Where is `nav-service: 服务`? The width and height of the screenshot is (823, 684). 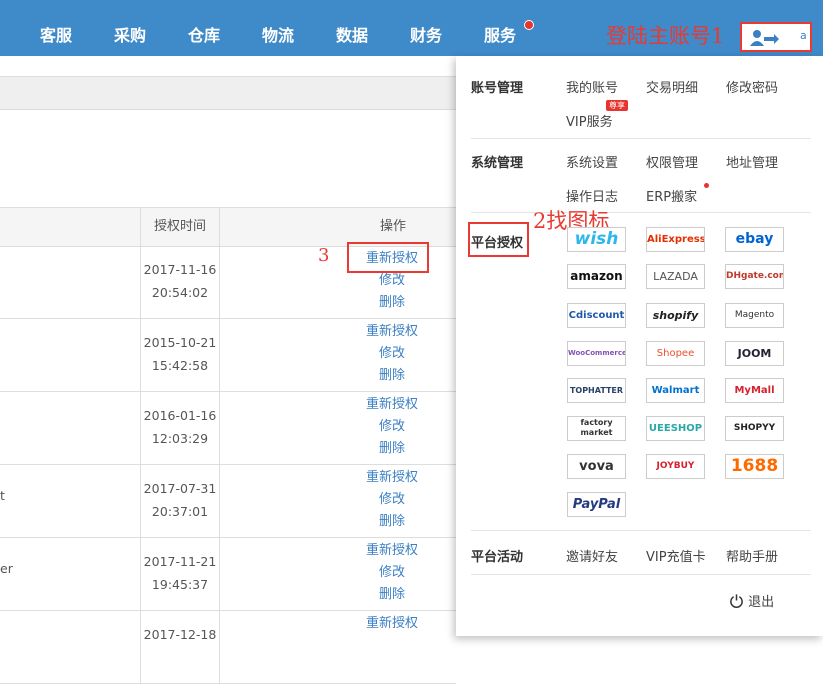
nav-service: 服务 is located at coordinates (500, 28).